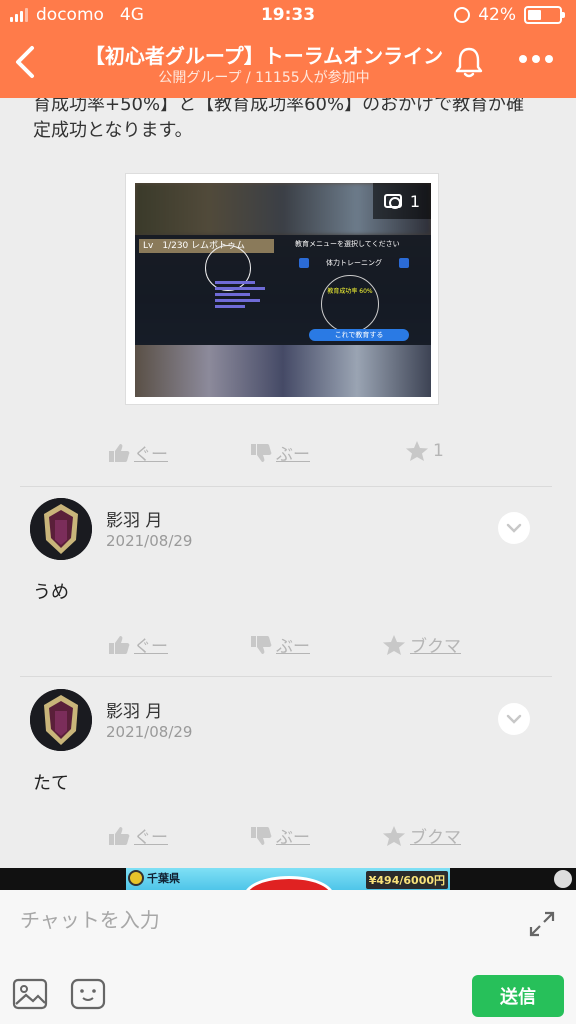 The height and width of the screenshot is (1024, 576). I want to click on ad-right-text: ¥494/6000円, so click(406, 880).